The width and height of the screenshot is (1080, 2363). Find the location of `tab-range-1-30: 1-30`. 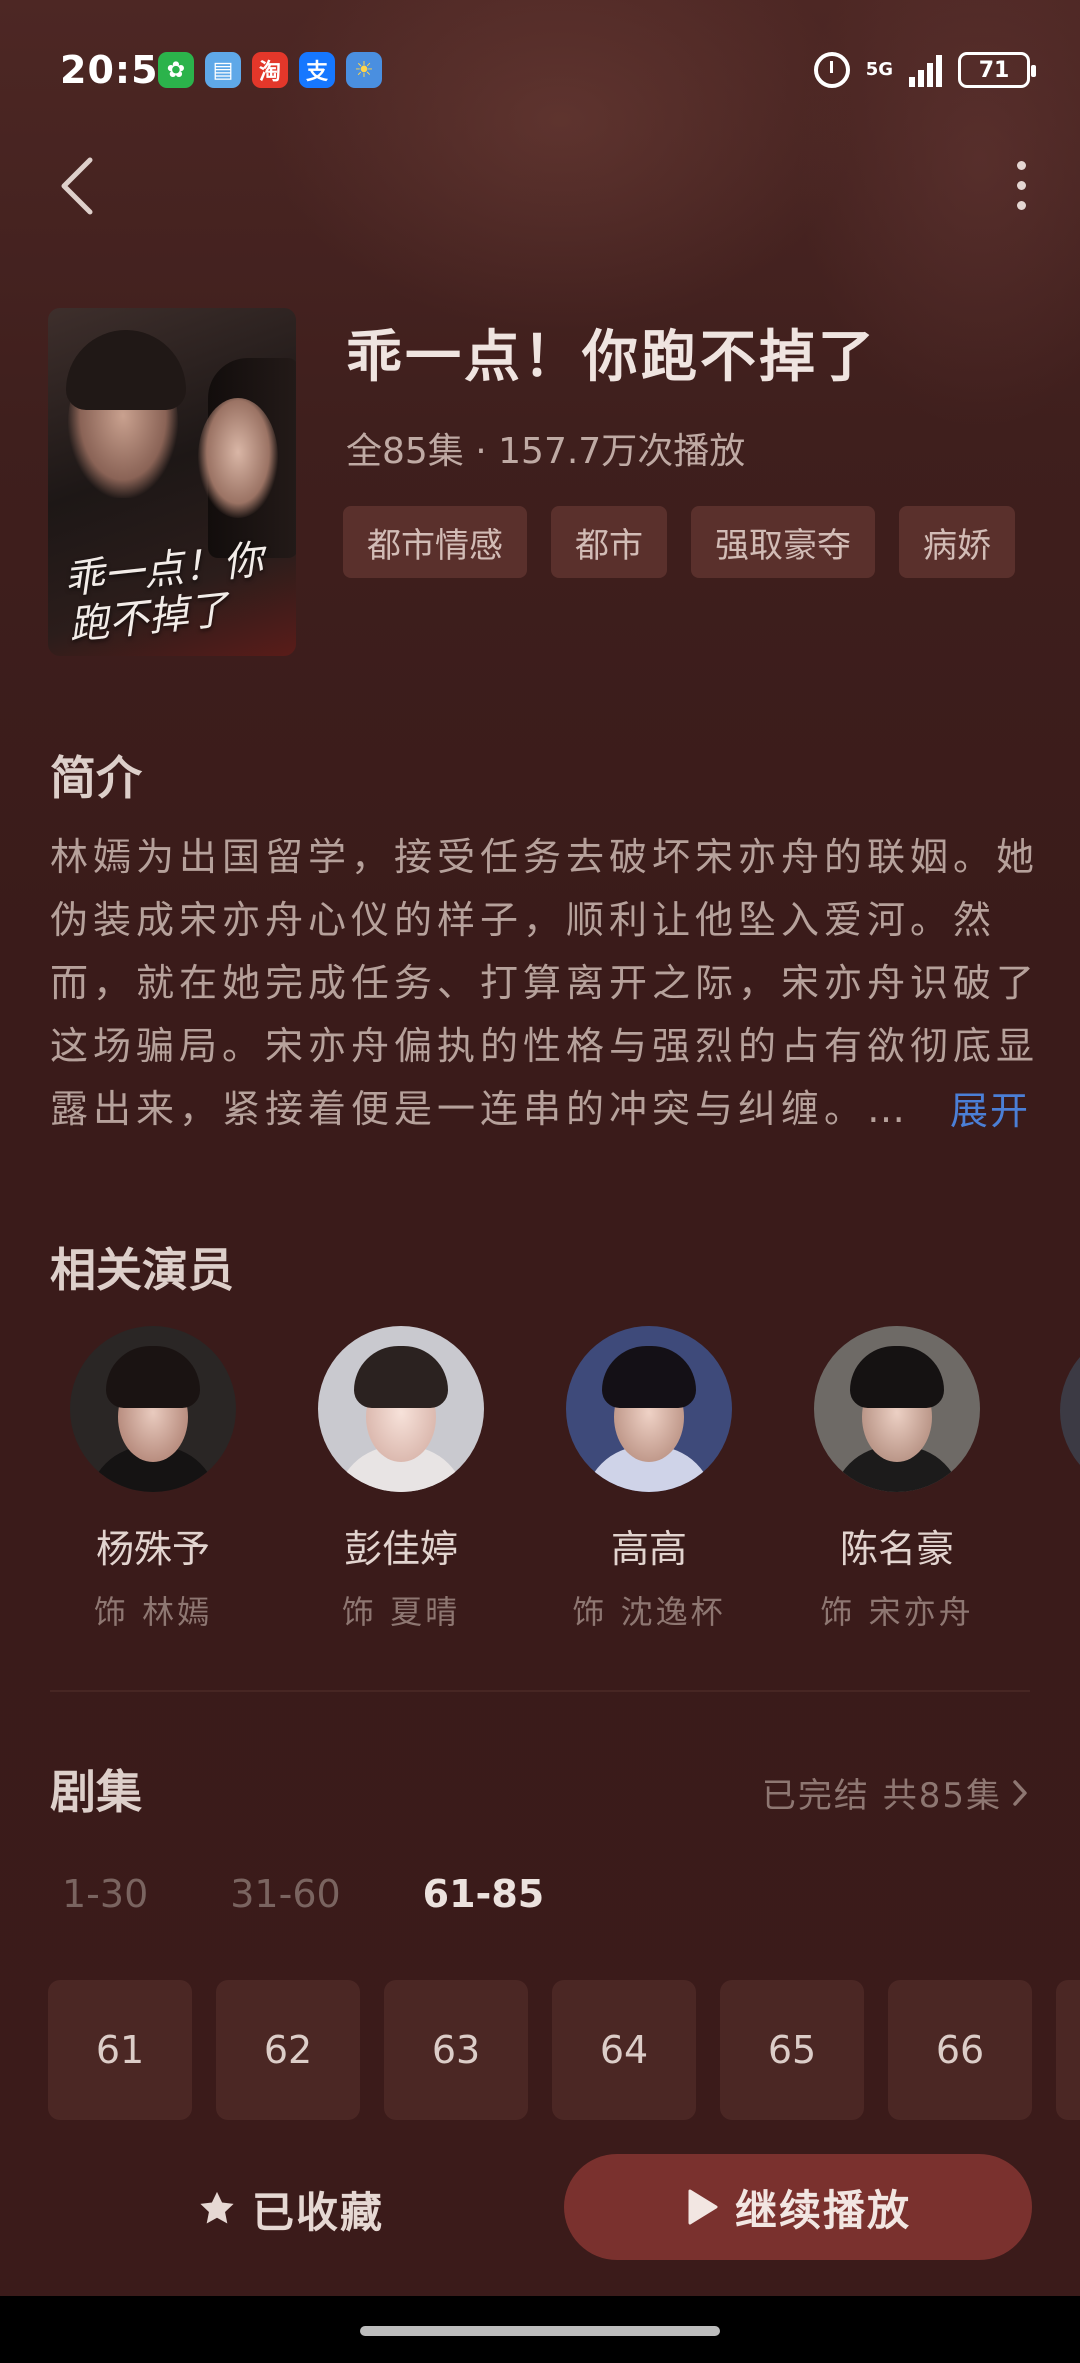

tab-range-1-30: 1-30 is located at coordinates (105, 1894).